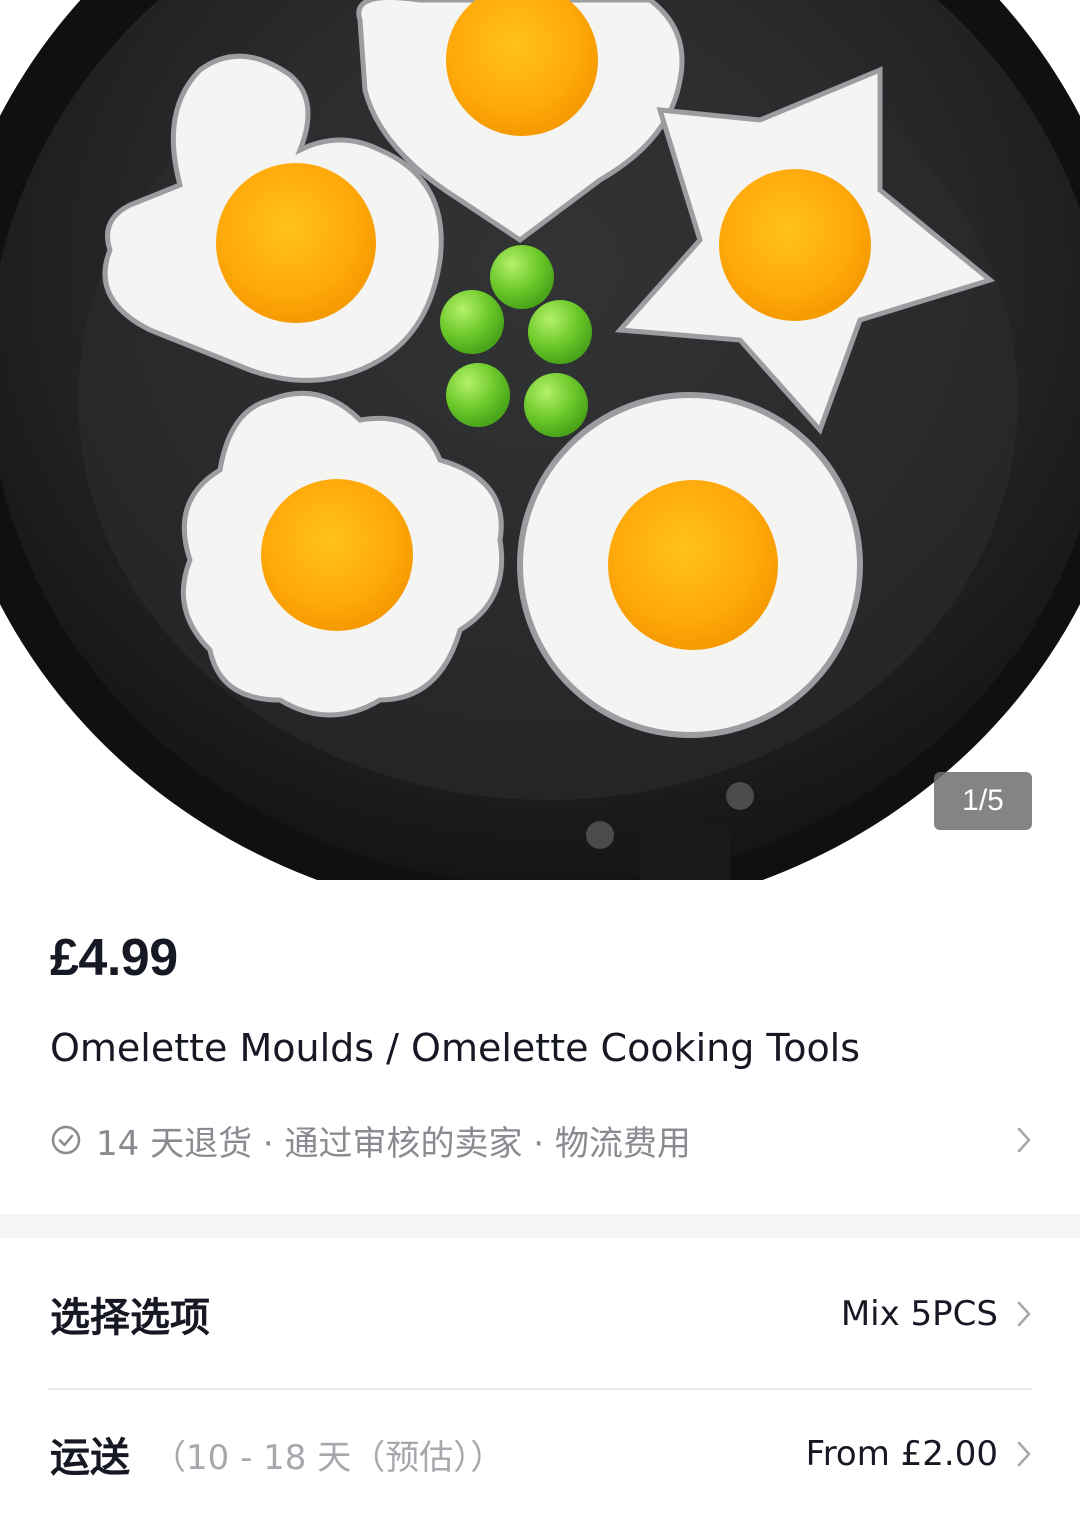 This screenshot has width=1080, height=1521. I want to click on shipping-eta: （10 - 18 天（预估））, so click(328, 1457).